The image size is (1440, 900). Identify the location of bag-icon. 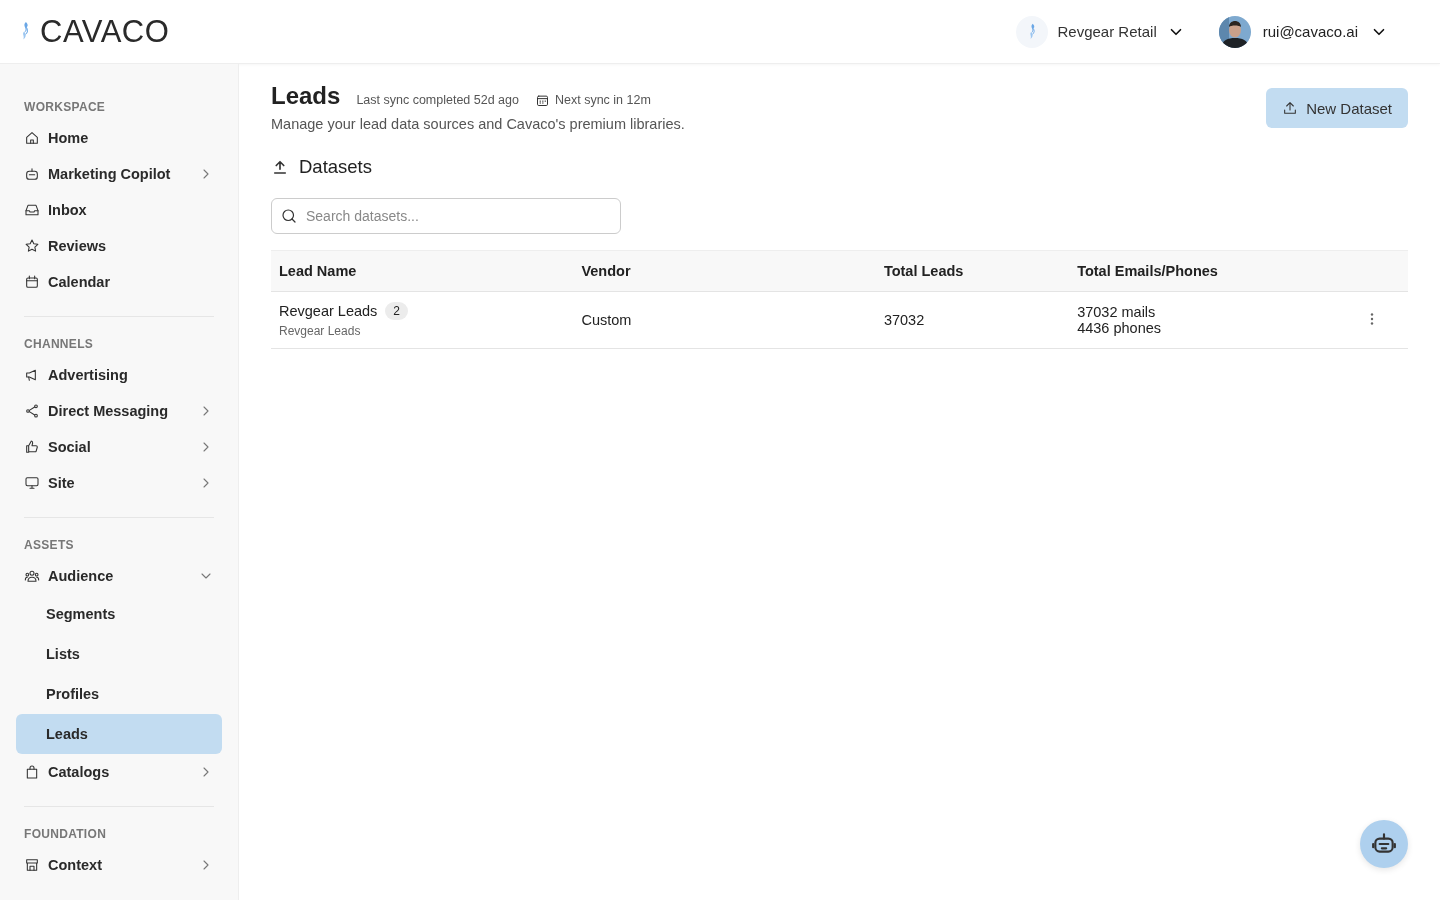
(32, 772).